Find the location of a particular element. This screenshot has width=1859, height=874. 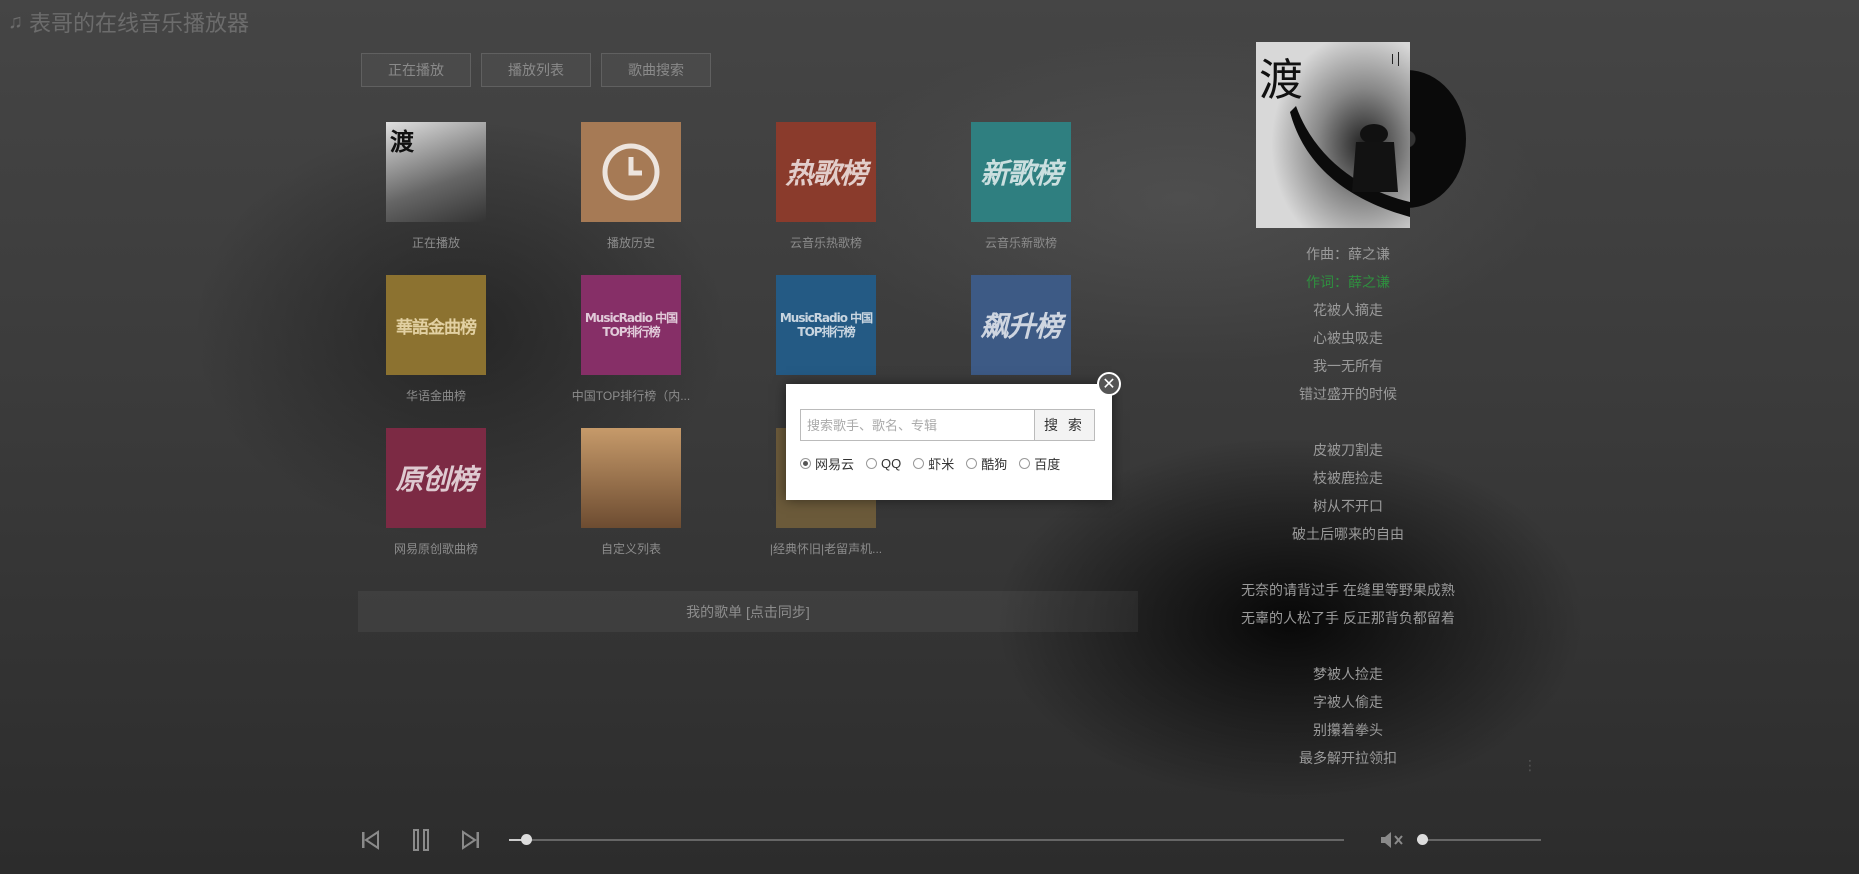

lyric-line: 我一无所有 is located at coordinates (1348, 366).